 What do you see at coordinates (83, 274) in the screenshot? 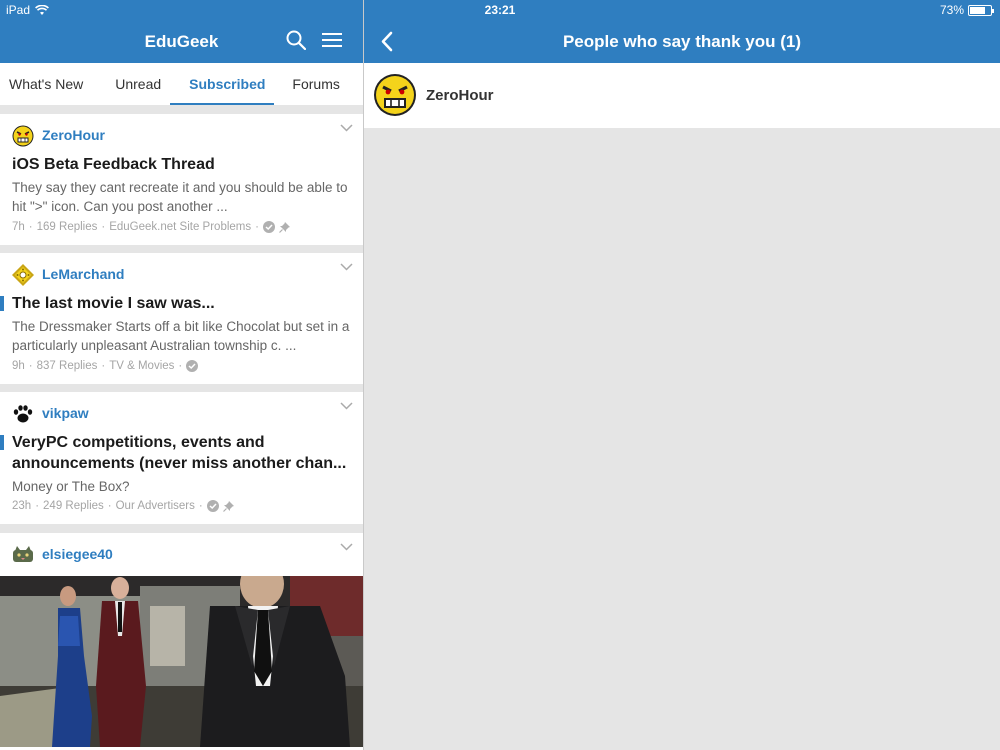
I see `thread-author: LeMarchand` at bounding box center [83, 274].